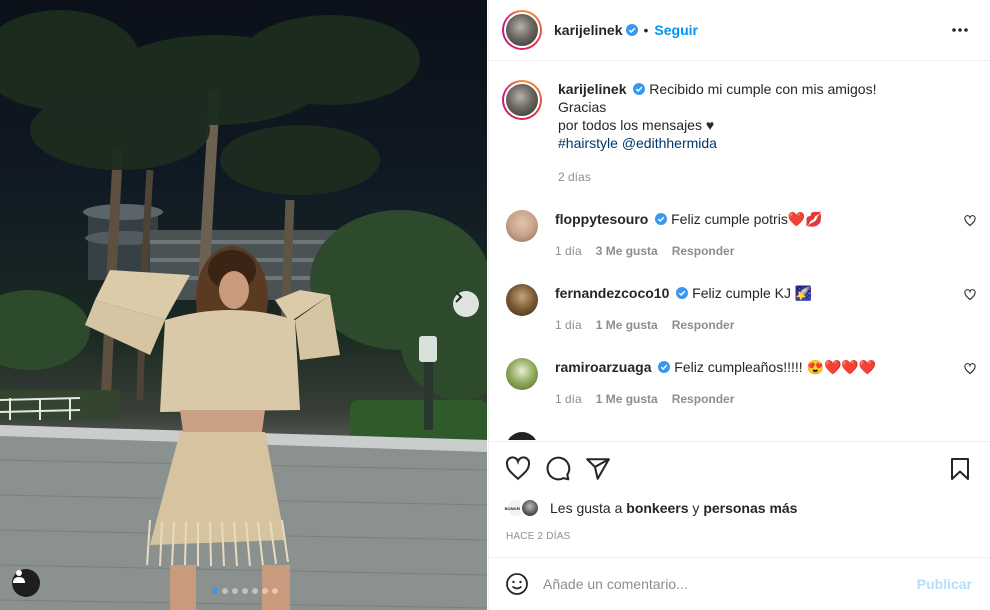 The image size is (990, 610). Describe the element at coordinates (588, 30) in the screenshot. I see `author-username: karijelinek` at that location.